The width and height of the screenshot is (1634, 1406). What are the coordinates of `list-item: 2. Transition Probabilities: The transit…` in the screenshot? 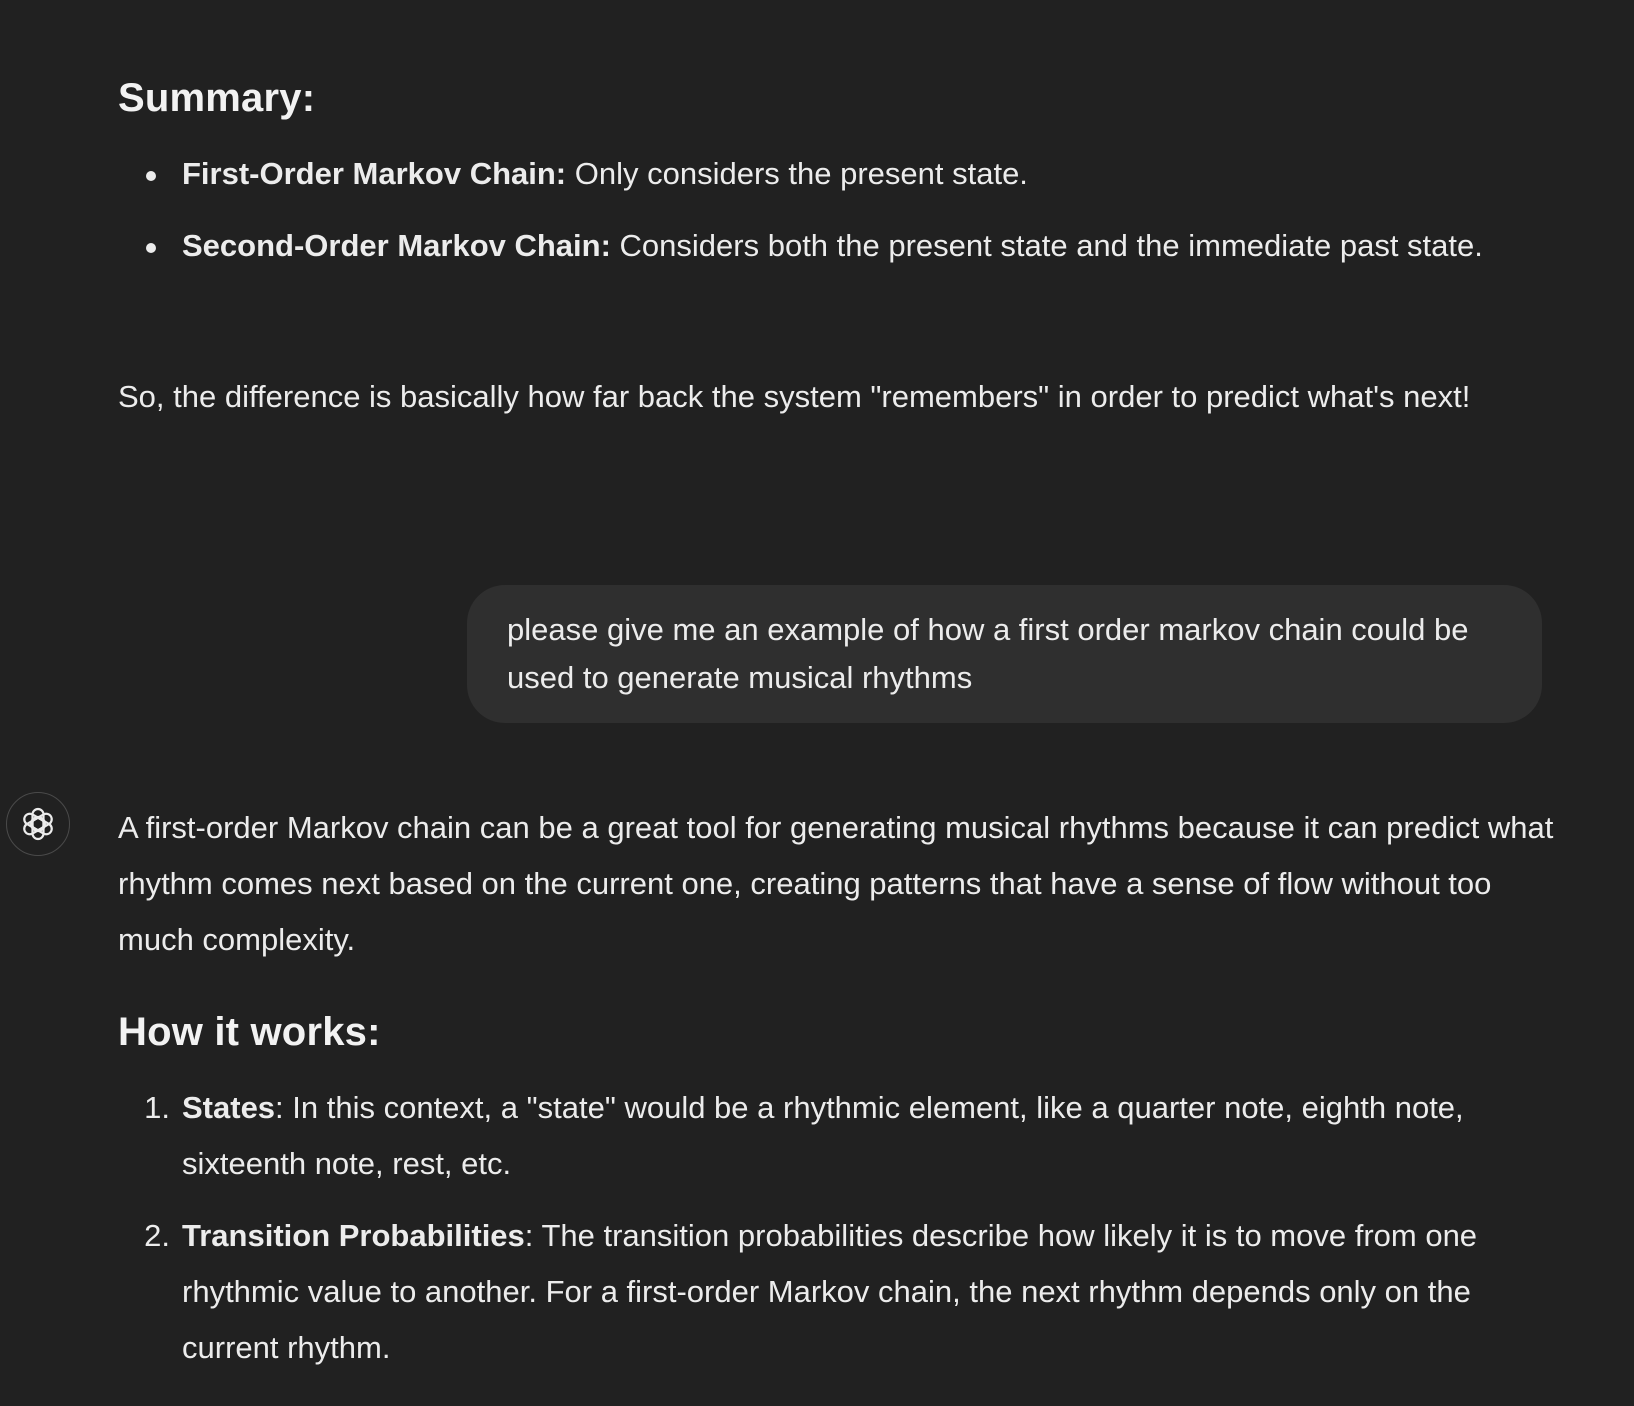 It's located at (843, 1292).